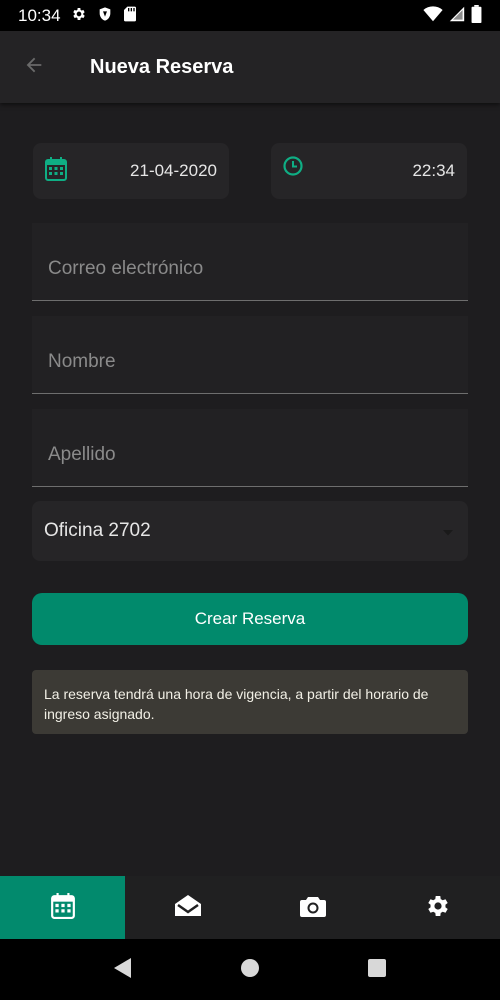  Describe the element at coordinates (457, 16) in the screenshot. I see `signal-icon` at that location.